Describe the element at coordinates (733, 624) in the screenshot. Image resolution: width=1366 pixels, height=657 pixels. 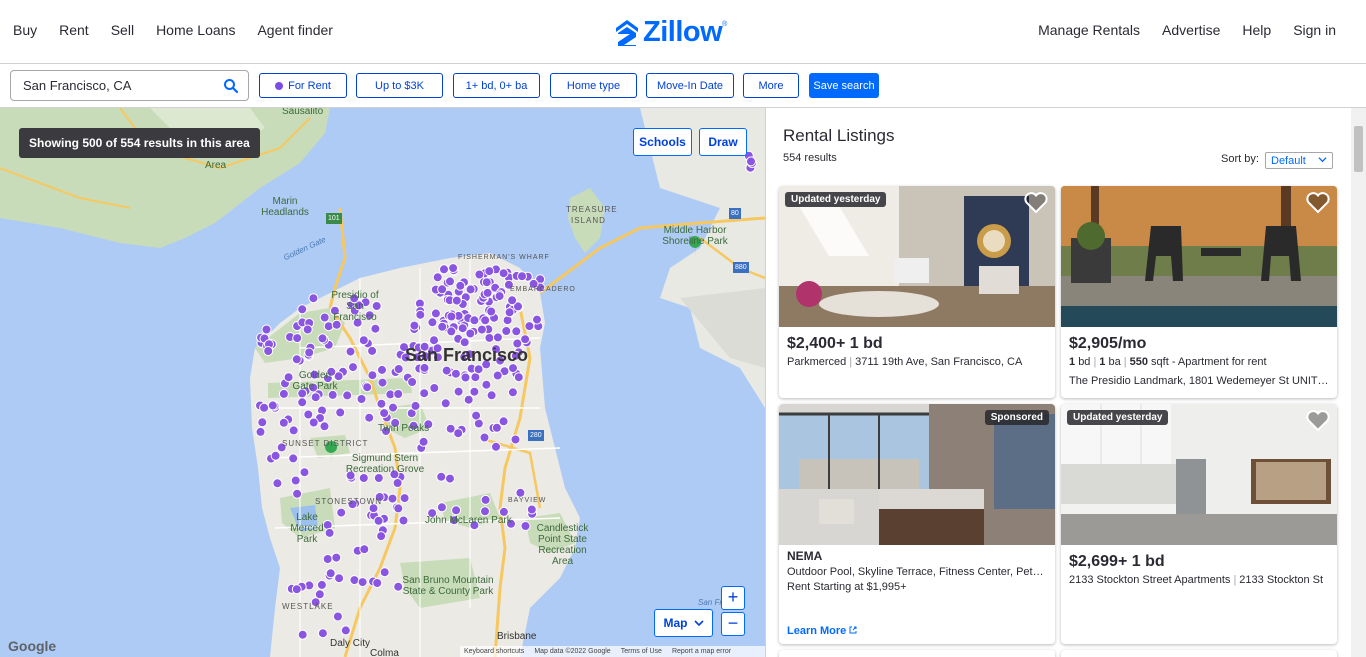
I see `zoom-out-button: −` at that location.